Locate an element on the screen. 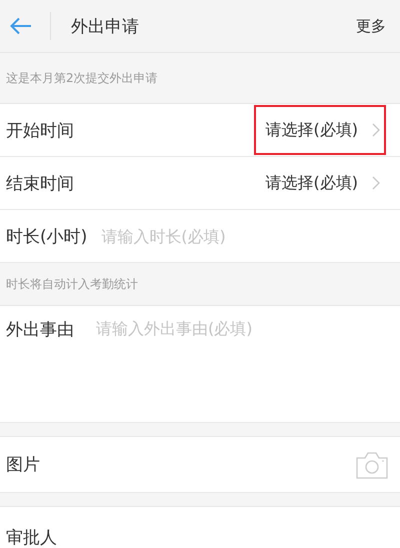  field-label: 开始时间 is located at coordinates (40, 131).